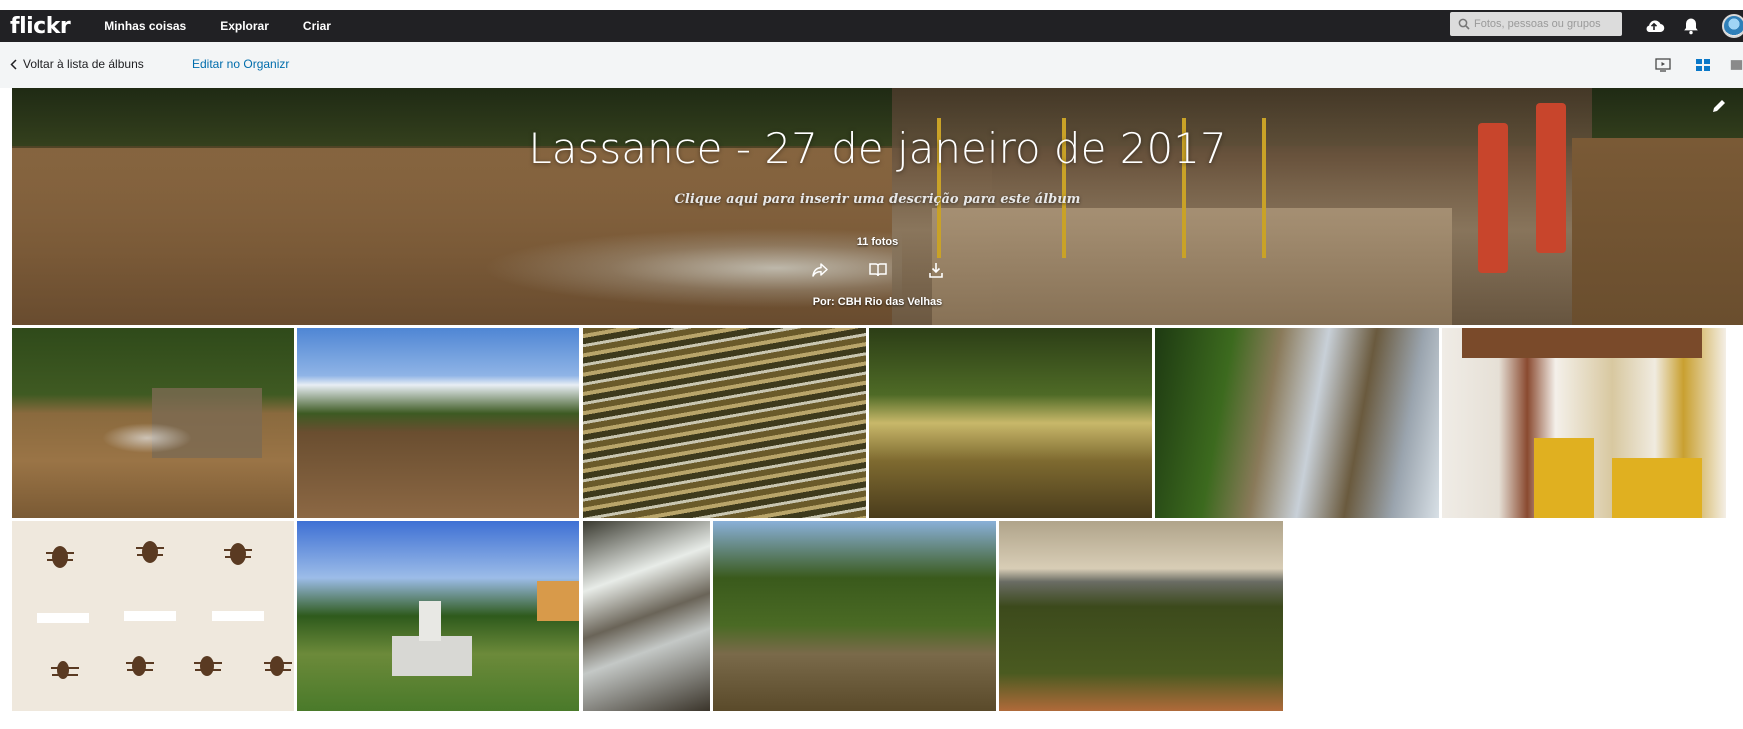 This screenshot has height=729, width=1743. I want to click on cloud-upload-icon, so click(1654, 26).